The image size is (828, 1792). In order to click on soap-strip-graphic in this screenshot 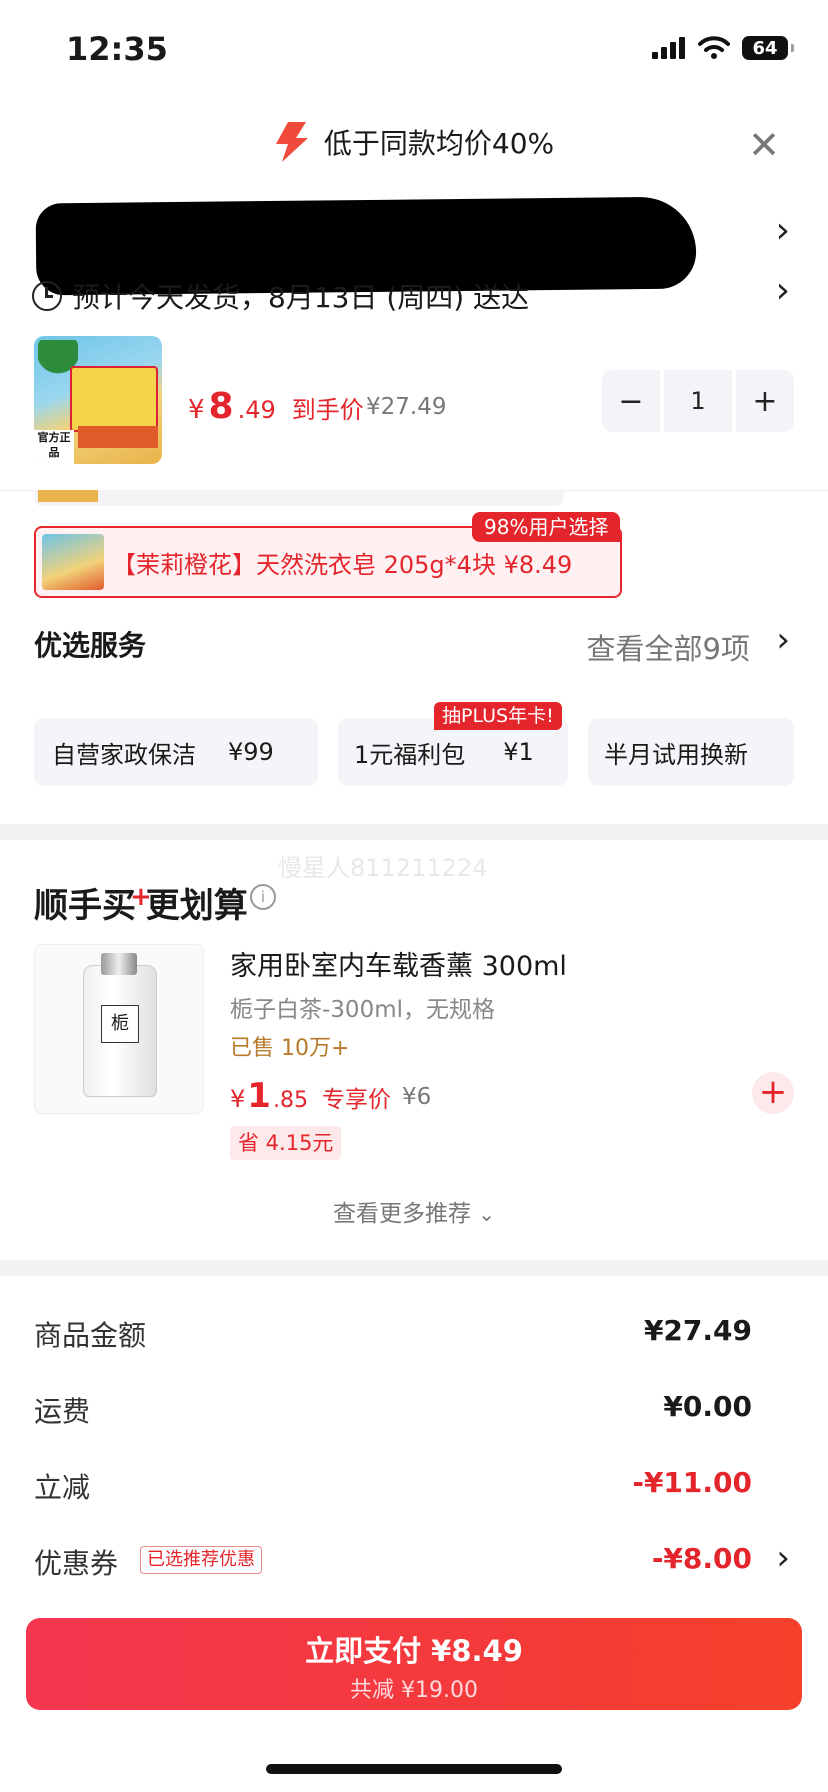, I will do `click(118, 437)`.